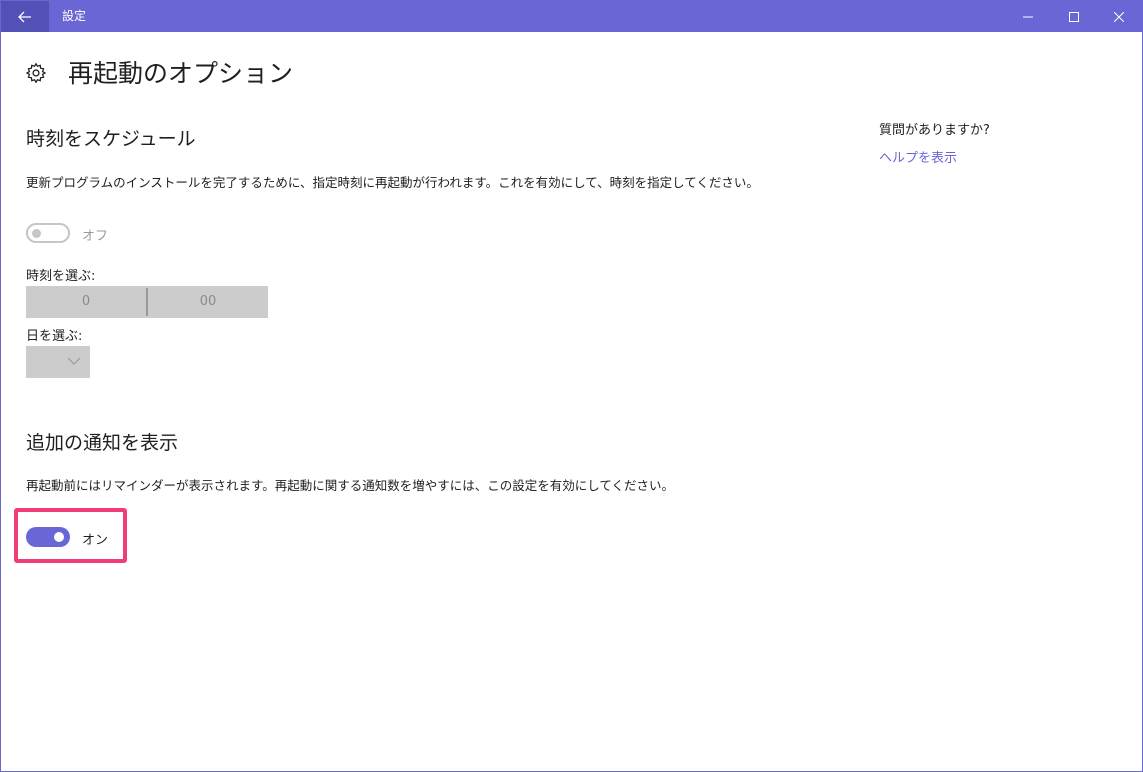 This screenshot has width=1143, height=772. What do you see at coordinates (102, 443) in the screenshot?
I see `notifications-heading: 追加の通知を表示` at bounding box center [102, 443].